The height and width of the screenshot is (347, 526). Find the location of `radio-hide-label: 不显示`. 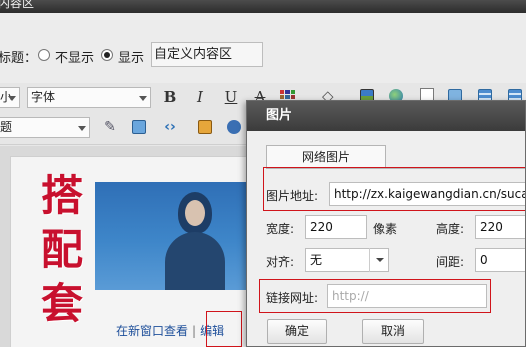

radio-hide-label: 不显示 is located at coordinates (74, 56).